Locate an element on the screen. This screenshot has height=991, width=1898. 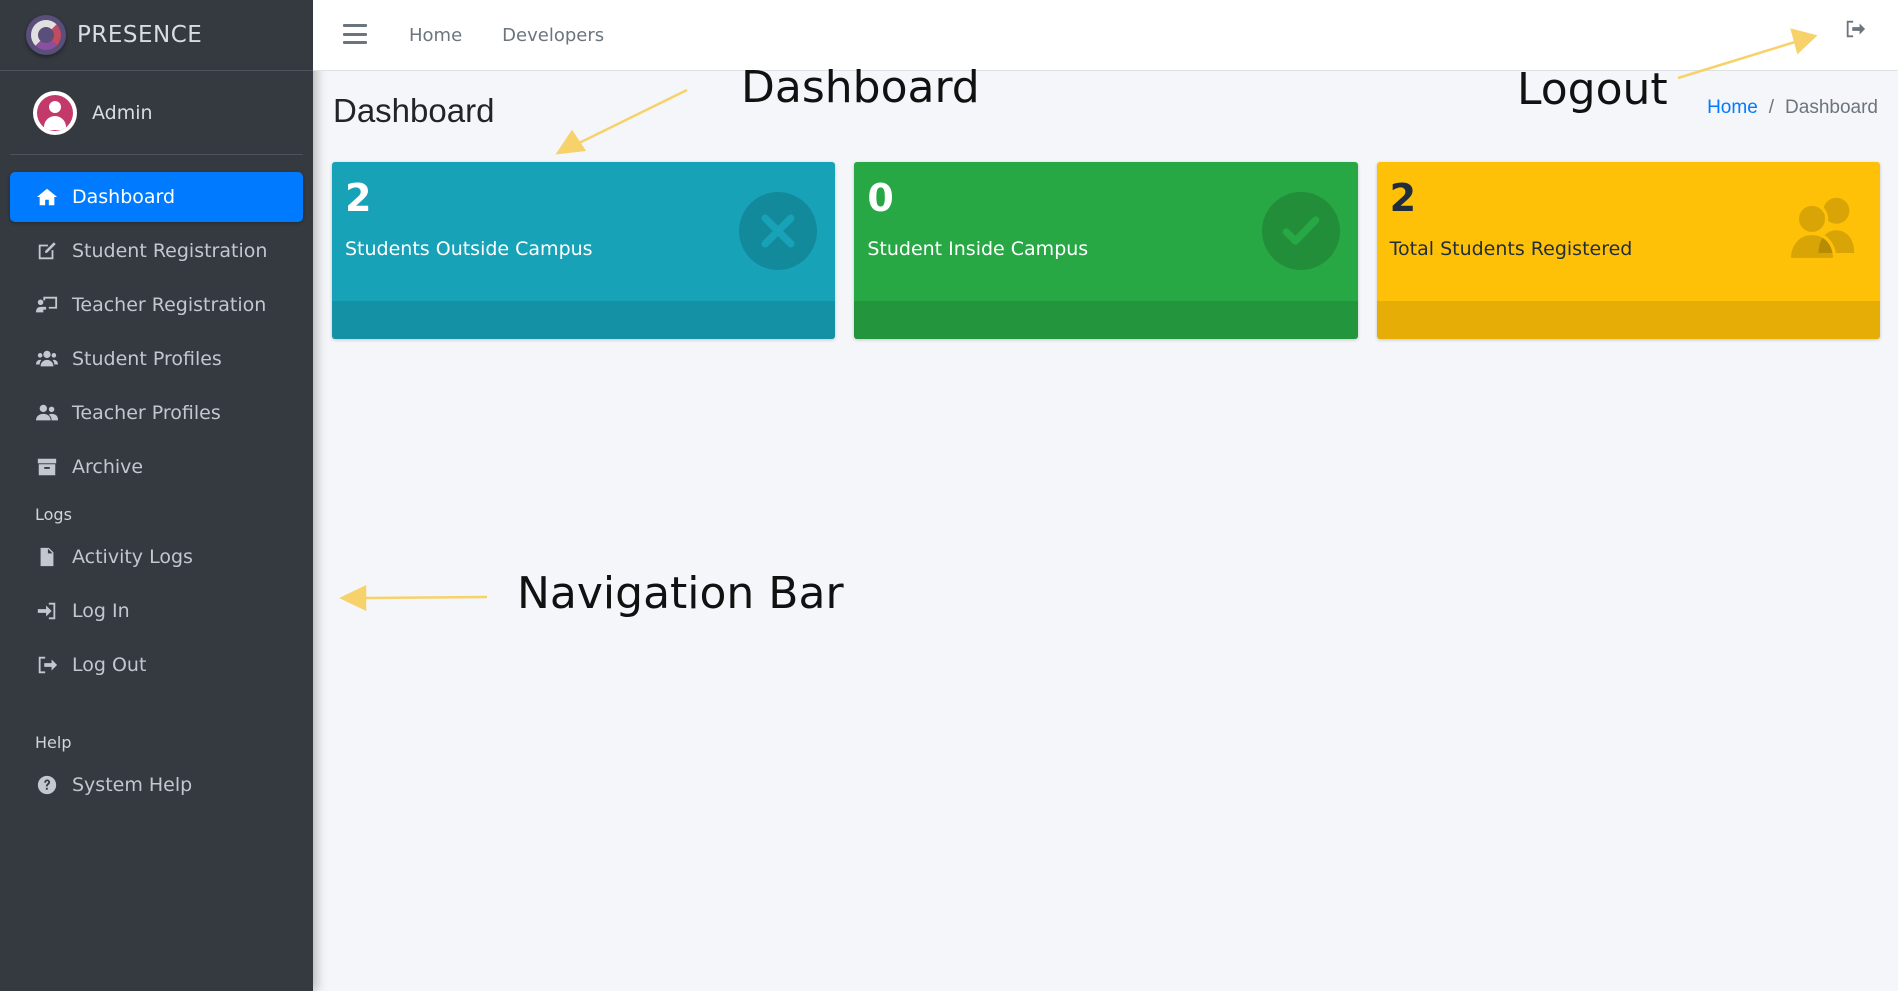
nav-header-help: Help is located at coordinates (53, 742).